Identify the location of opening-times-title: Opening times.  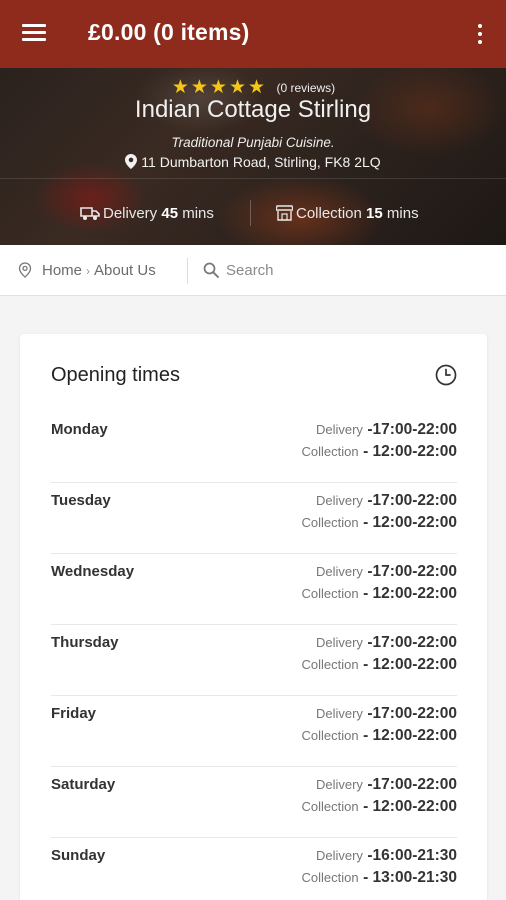
(115, 375).